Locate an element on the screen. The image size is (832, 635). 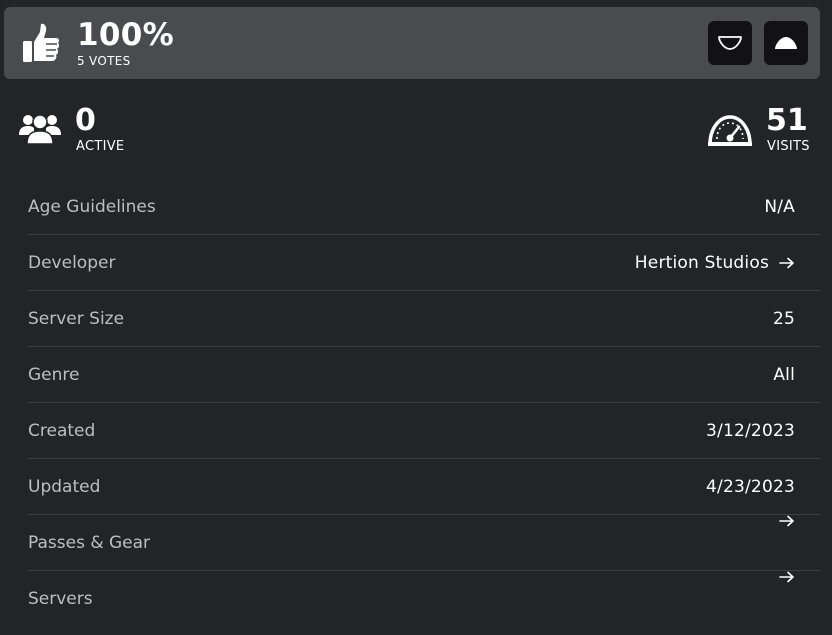
detail-row-age-guidelines: Age Guidelines N/A is located at coordinates (424, 207).